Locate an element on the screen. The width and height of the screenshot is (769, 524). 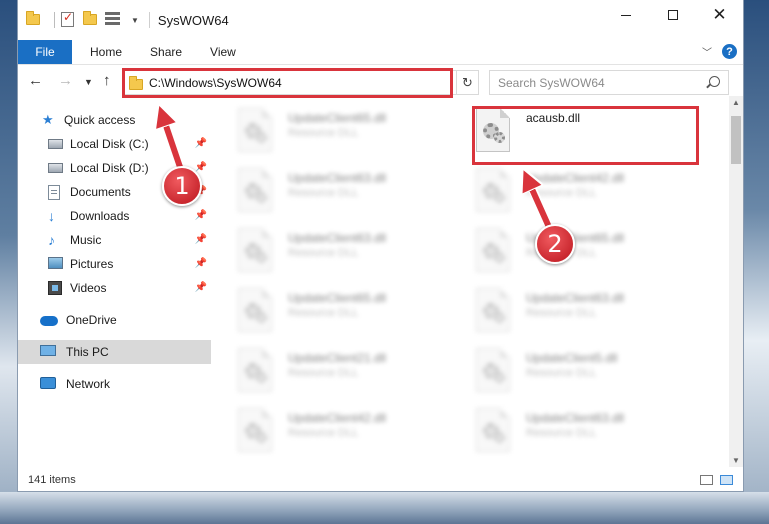
documents-icon is located at coordinates (56, 192).